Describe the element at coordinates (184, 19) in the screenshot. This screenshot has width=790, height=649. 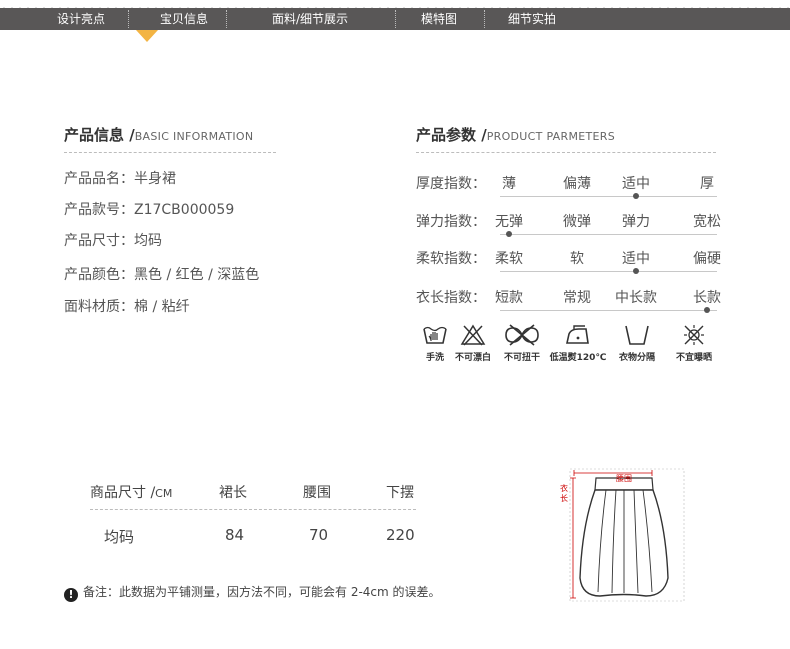
I see `nav-item-info: 宝贝信息` at that location.